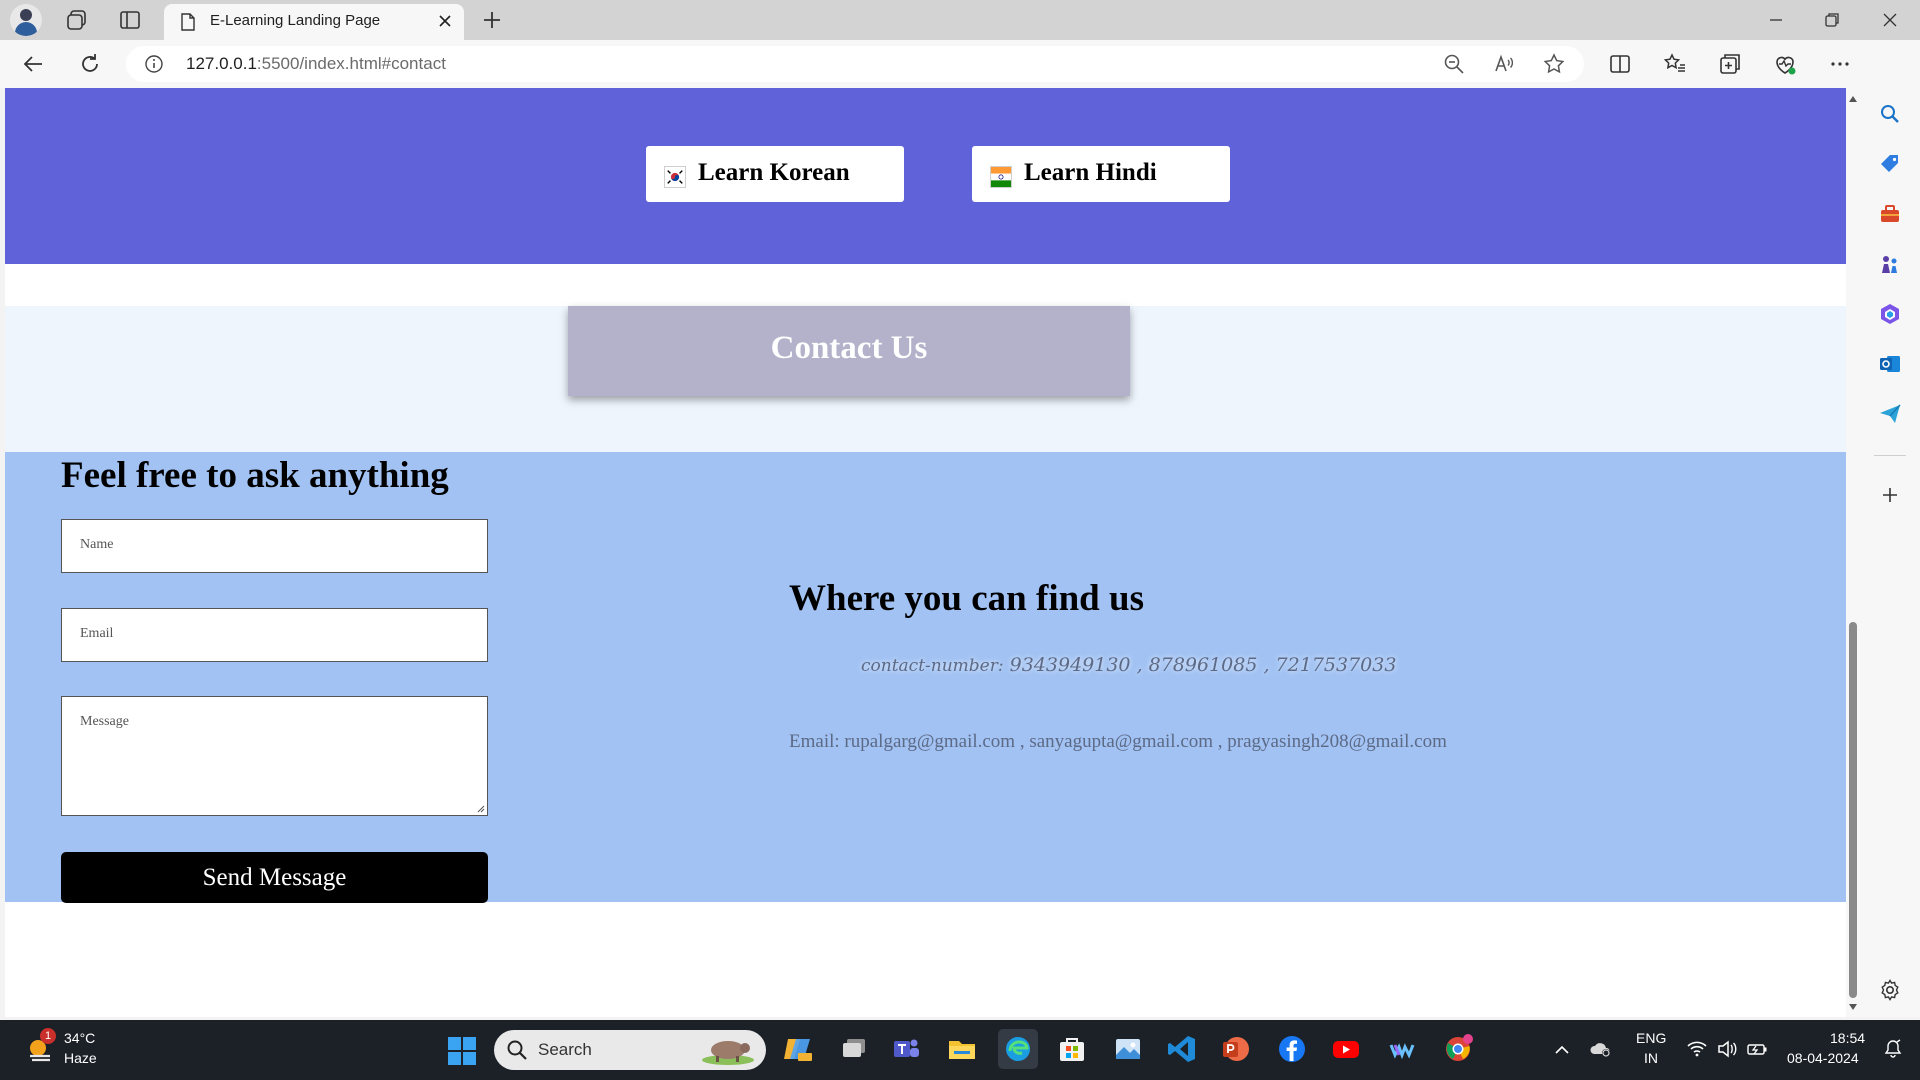  What do you see at coordinates (728, 1053) in the screenshot?
I see `search-highlight-icon` at bounding box center [728, 1053].